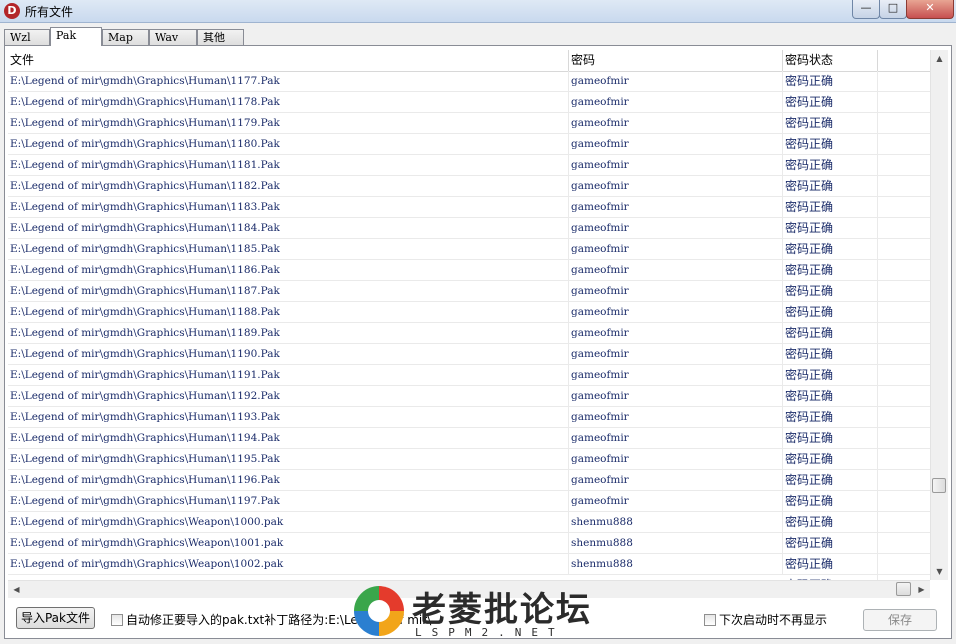  I want to click on scroll-right-icon: ▶, so click(921, 589).